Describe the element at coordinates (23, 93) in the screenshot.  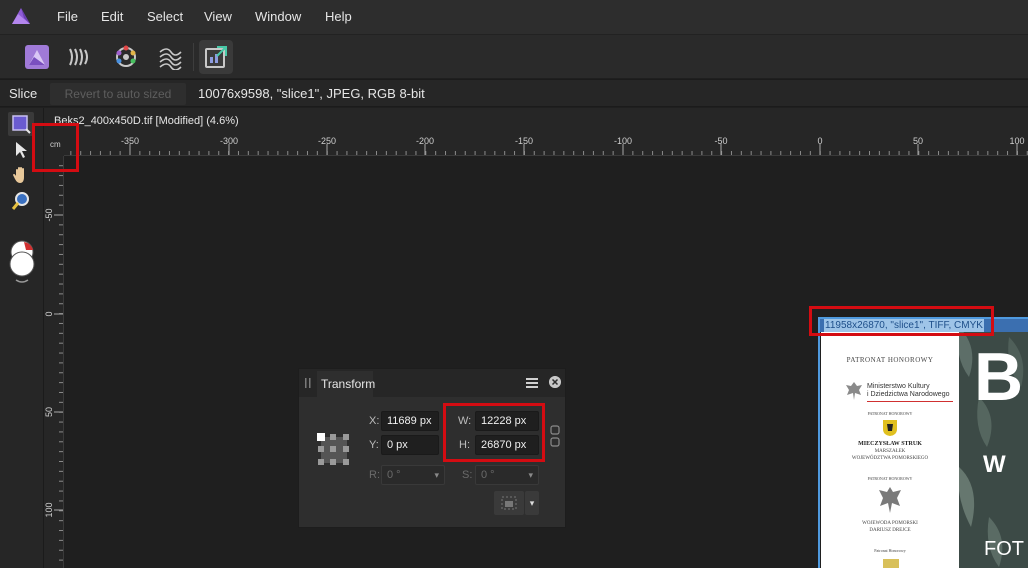
I see `current-tool-label: Slice` at that location.